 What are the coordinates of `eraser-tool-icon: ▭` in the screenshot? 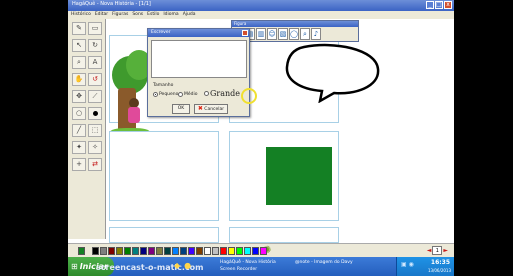 It's located at (95, 28).